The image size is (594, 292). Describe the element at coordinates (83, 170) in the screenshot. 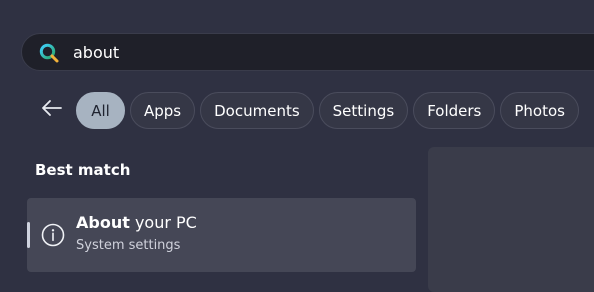

I see `best-match-heading: Best match` at that location.